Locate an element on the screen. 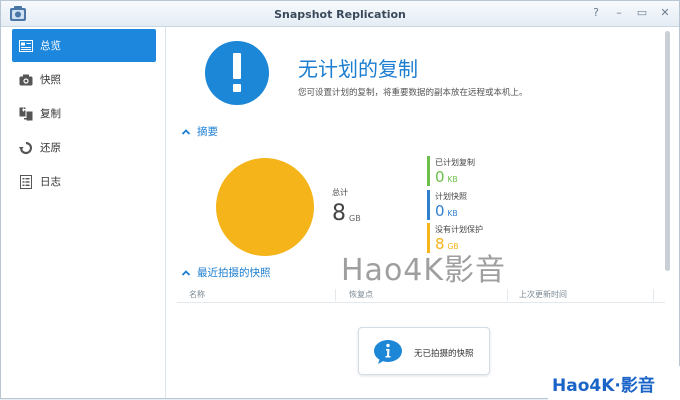 The image size is (680, 400). restore-icon is located at coordinates (26, 148).